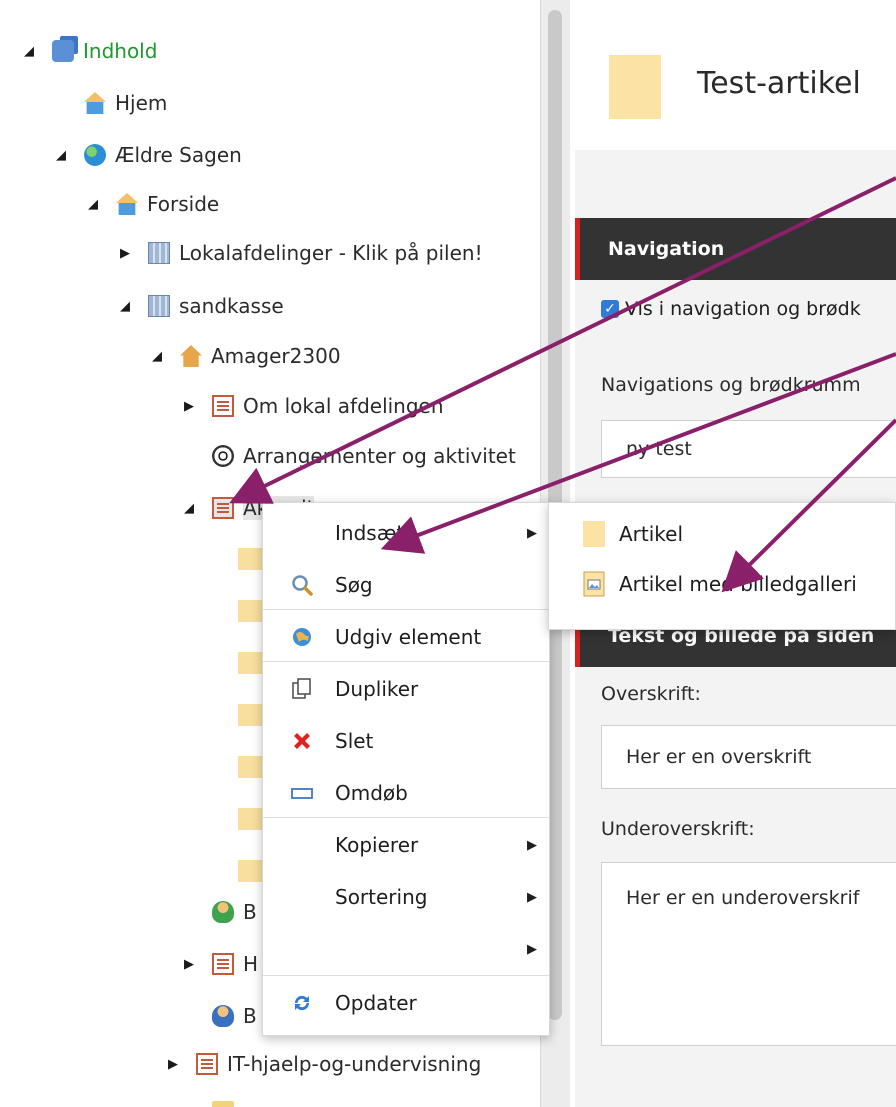 Image resolution: width=896 pixels, height=1107 pixels. What do you see at coordinates (302, 689) in the screenshot?
I see `duplicate-icon` at bounding box center [302, 689].